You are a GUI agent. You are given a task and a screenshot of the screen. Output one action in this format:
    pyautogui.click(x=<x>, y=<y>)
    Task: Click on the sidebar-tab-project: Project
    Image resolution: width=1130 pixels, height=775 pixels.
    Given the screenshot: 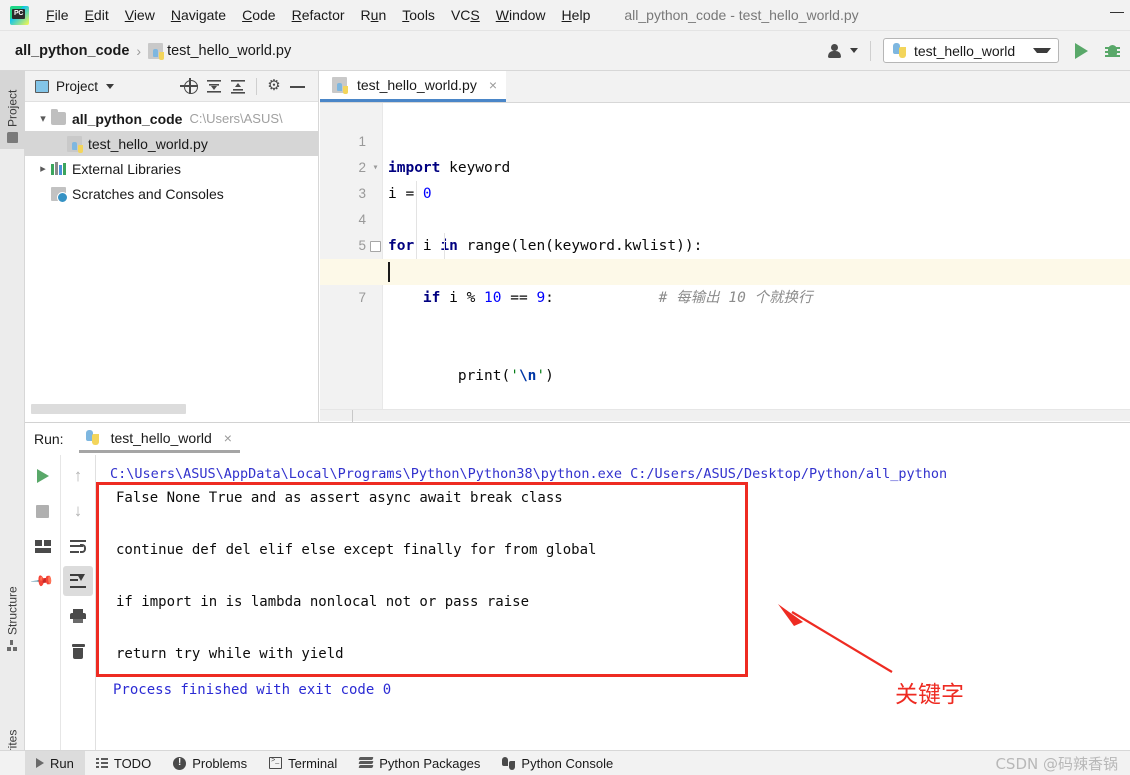 What is the action you would take?
    pyautogui.click(x=12, y=110)
    